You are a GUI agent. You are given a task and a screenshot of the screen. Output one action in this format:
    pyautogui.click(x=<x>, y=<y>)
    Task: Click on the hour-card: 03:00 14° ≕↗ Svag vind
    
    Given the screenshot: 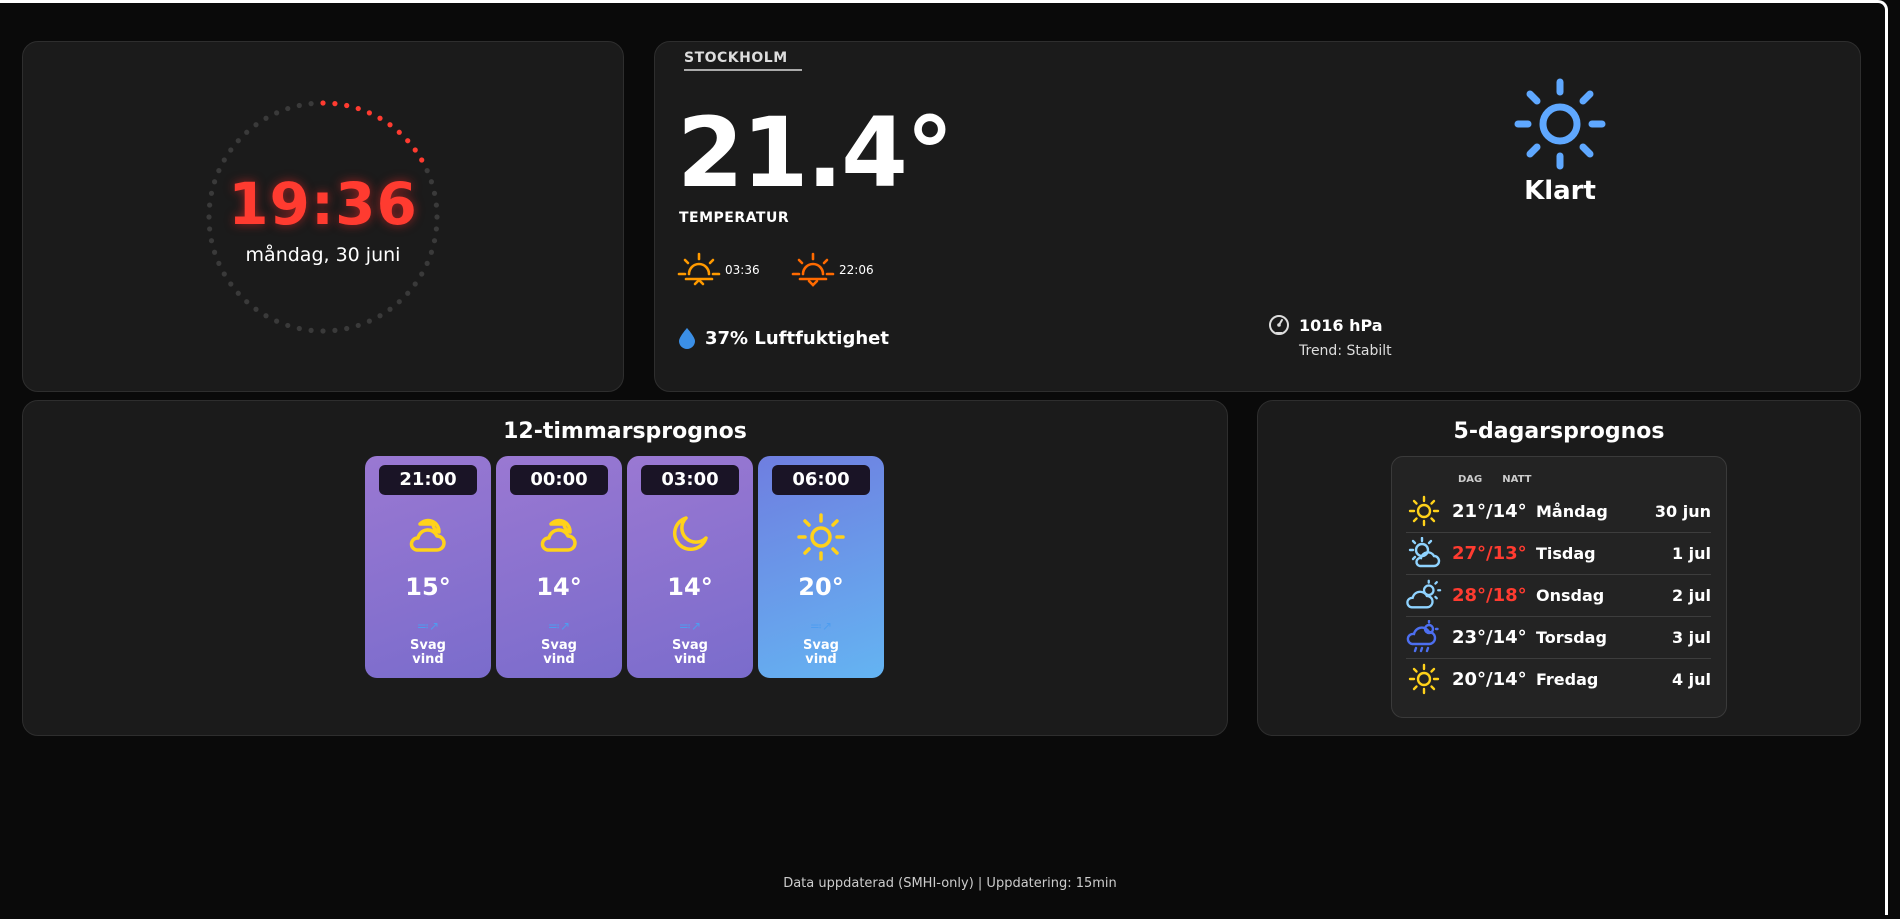 What is the action you would take?
    pyautogui.click(x=690, y=567)
    